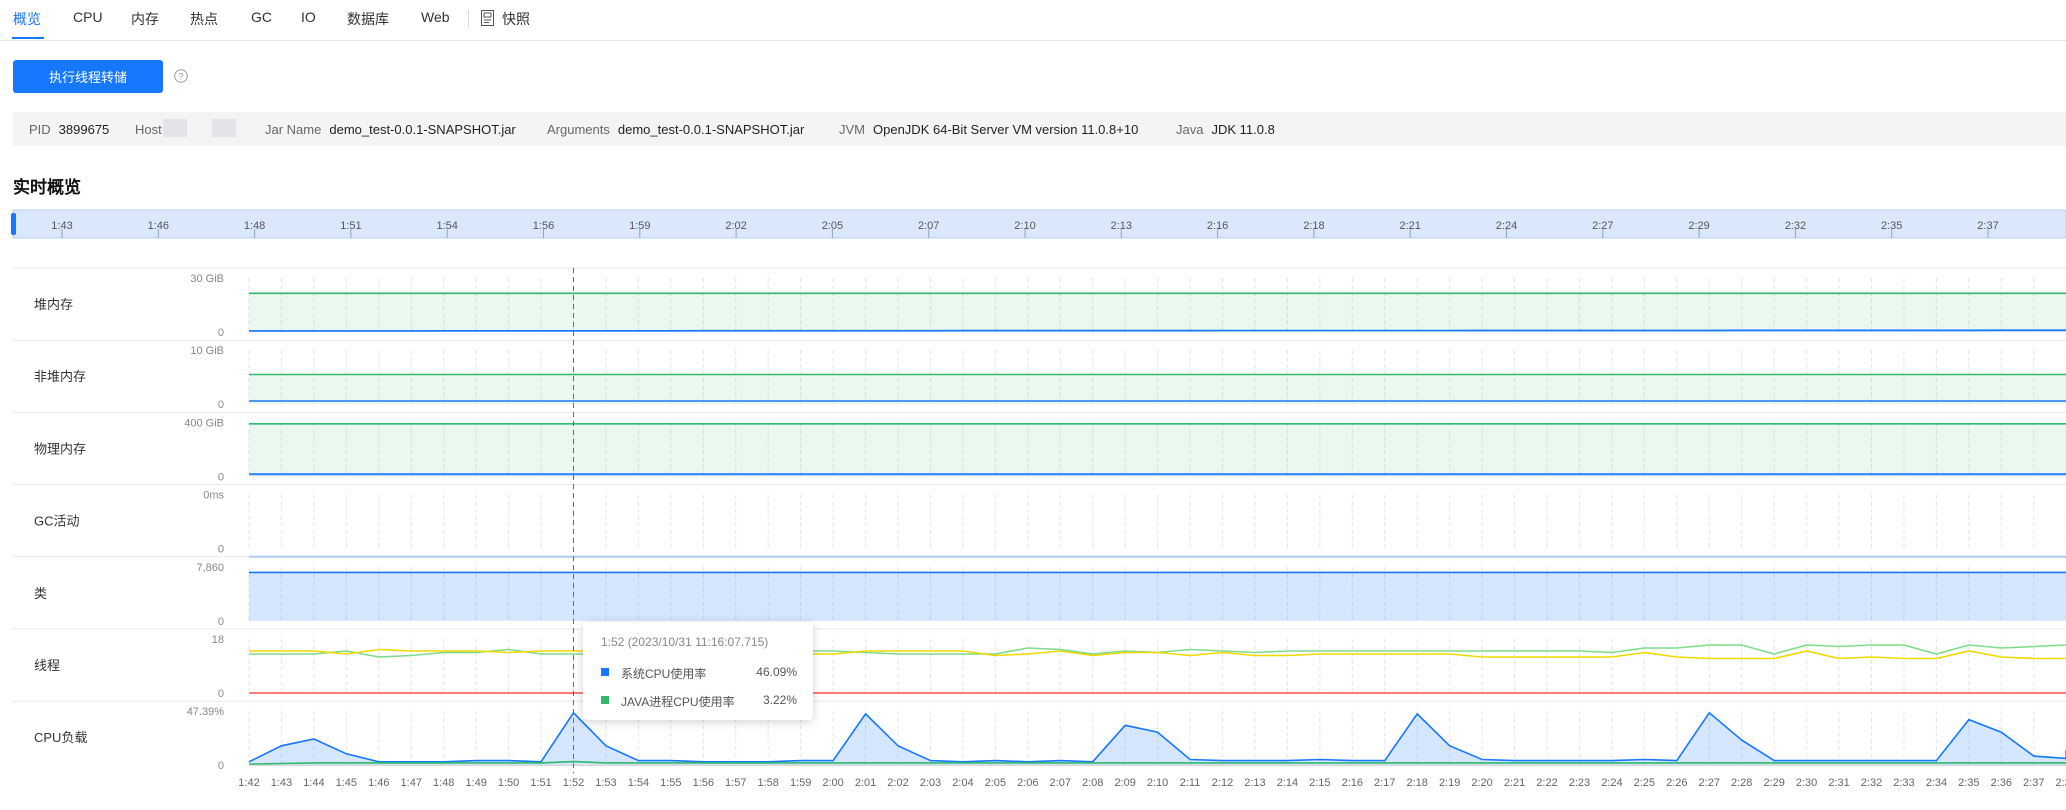  I want to click on overview-tick-label: 2:24, so click(1506, 226).